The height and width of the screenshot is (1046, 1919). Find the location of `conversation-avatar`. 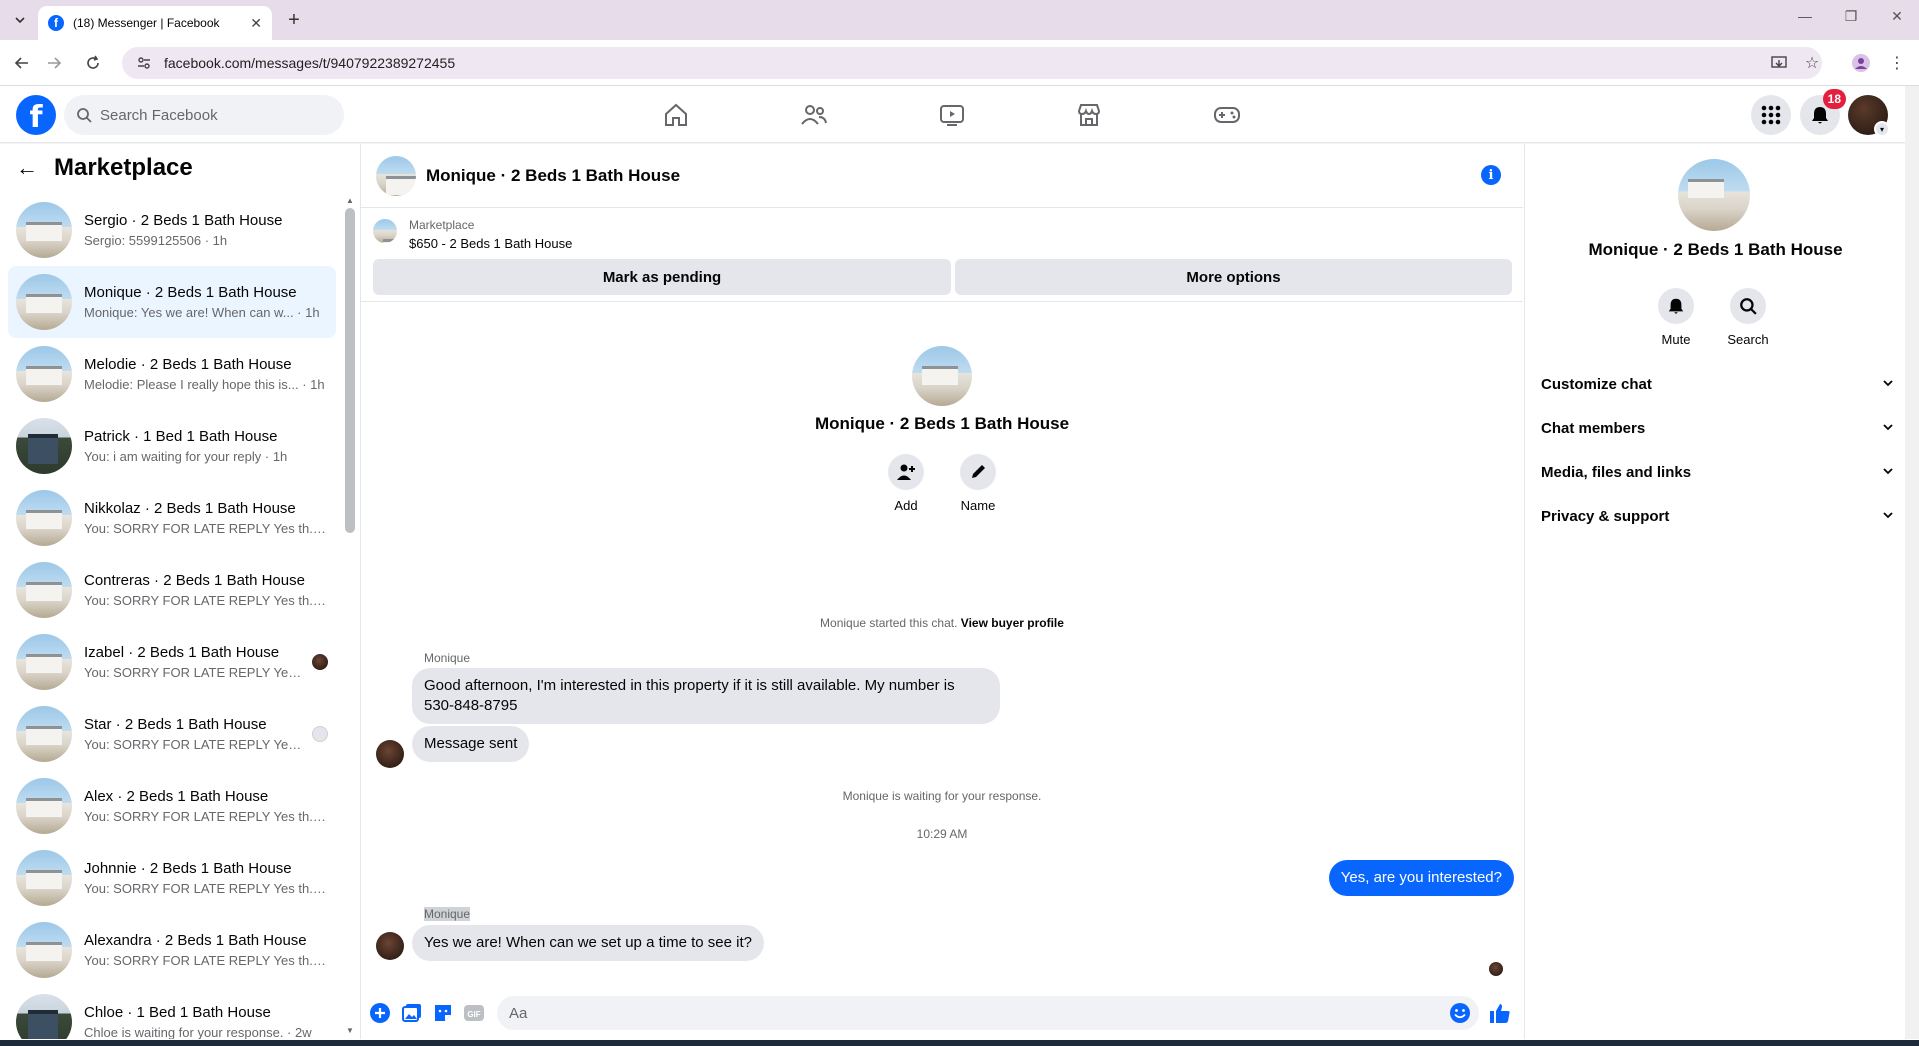

conversation-avatar is located at coordinates (396, 175).